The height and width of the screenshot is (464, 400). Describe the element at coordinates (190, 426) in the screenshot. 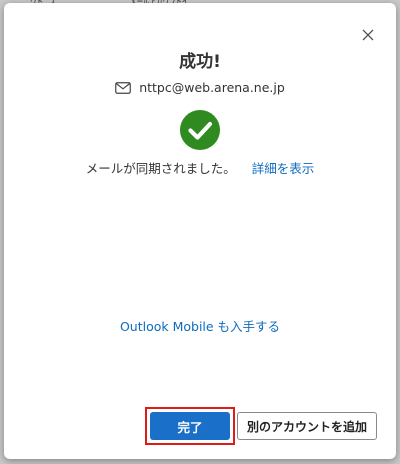

I see `done-button: 完了` at that location.